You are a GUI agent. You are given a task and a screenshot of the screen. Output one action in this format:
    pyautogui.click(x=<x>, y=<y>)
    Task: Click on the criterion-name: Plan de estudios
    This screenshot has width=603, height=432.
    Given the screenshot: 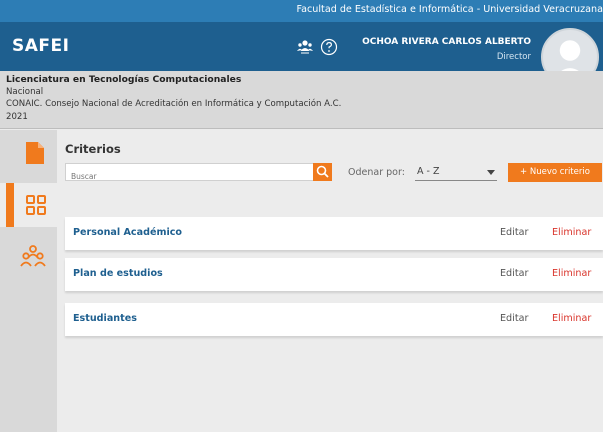 What is the action you would take?
    pyautogui.click(x=118, y=273)
    